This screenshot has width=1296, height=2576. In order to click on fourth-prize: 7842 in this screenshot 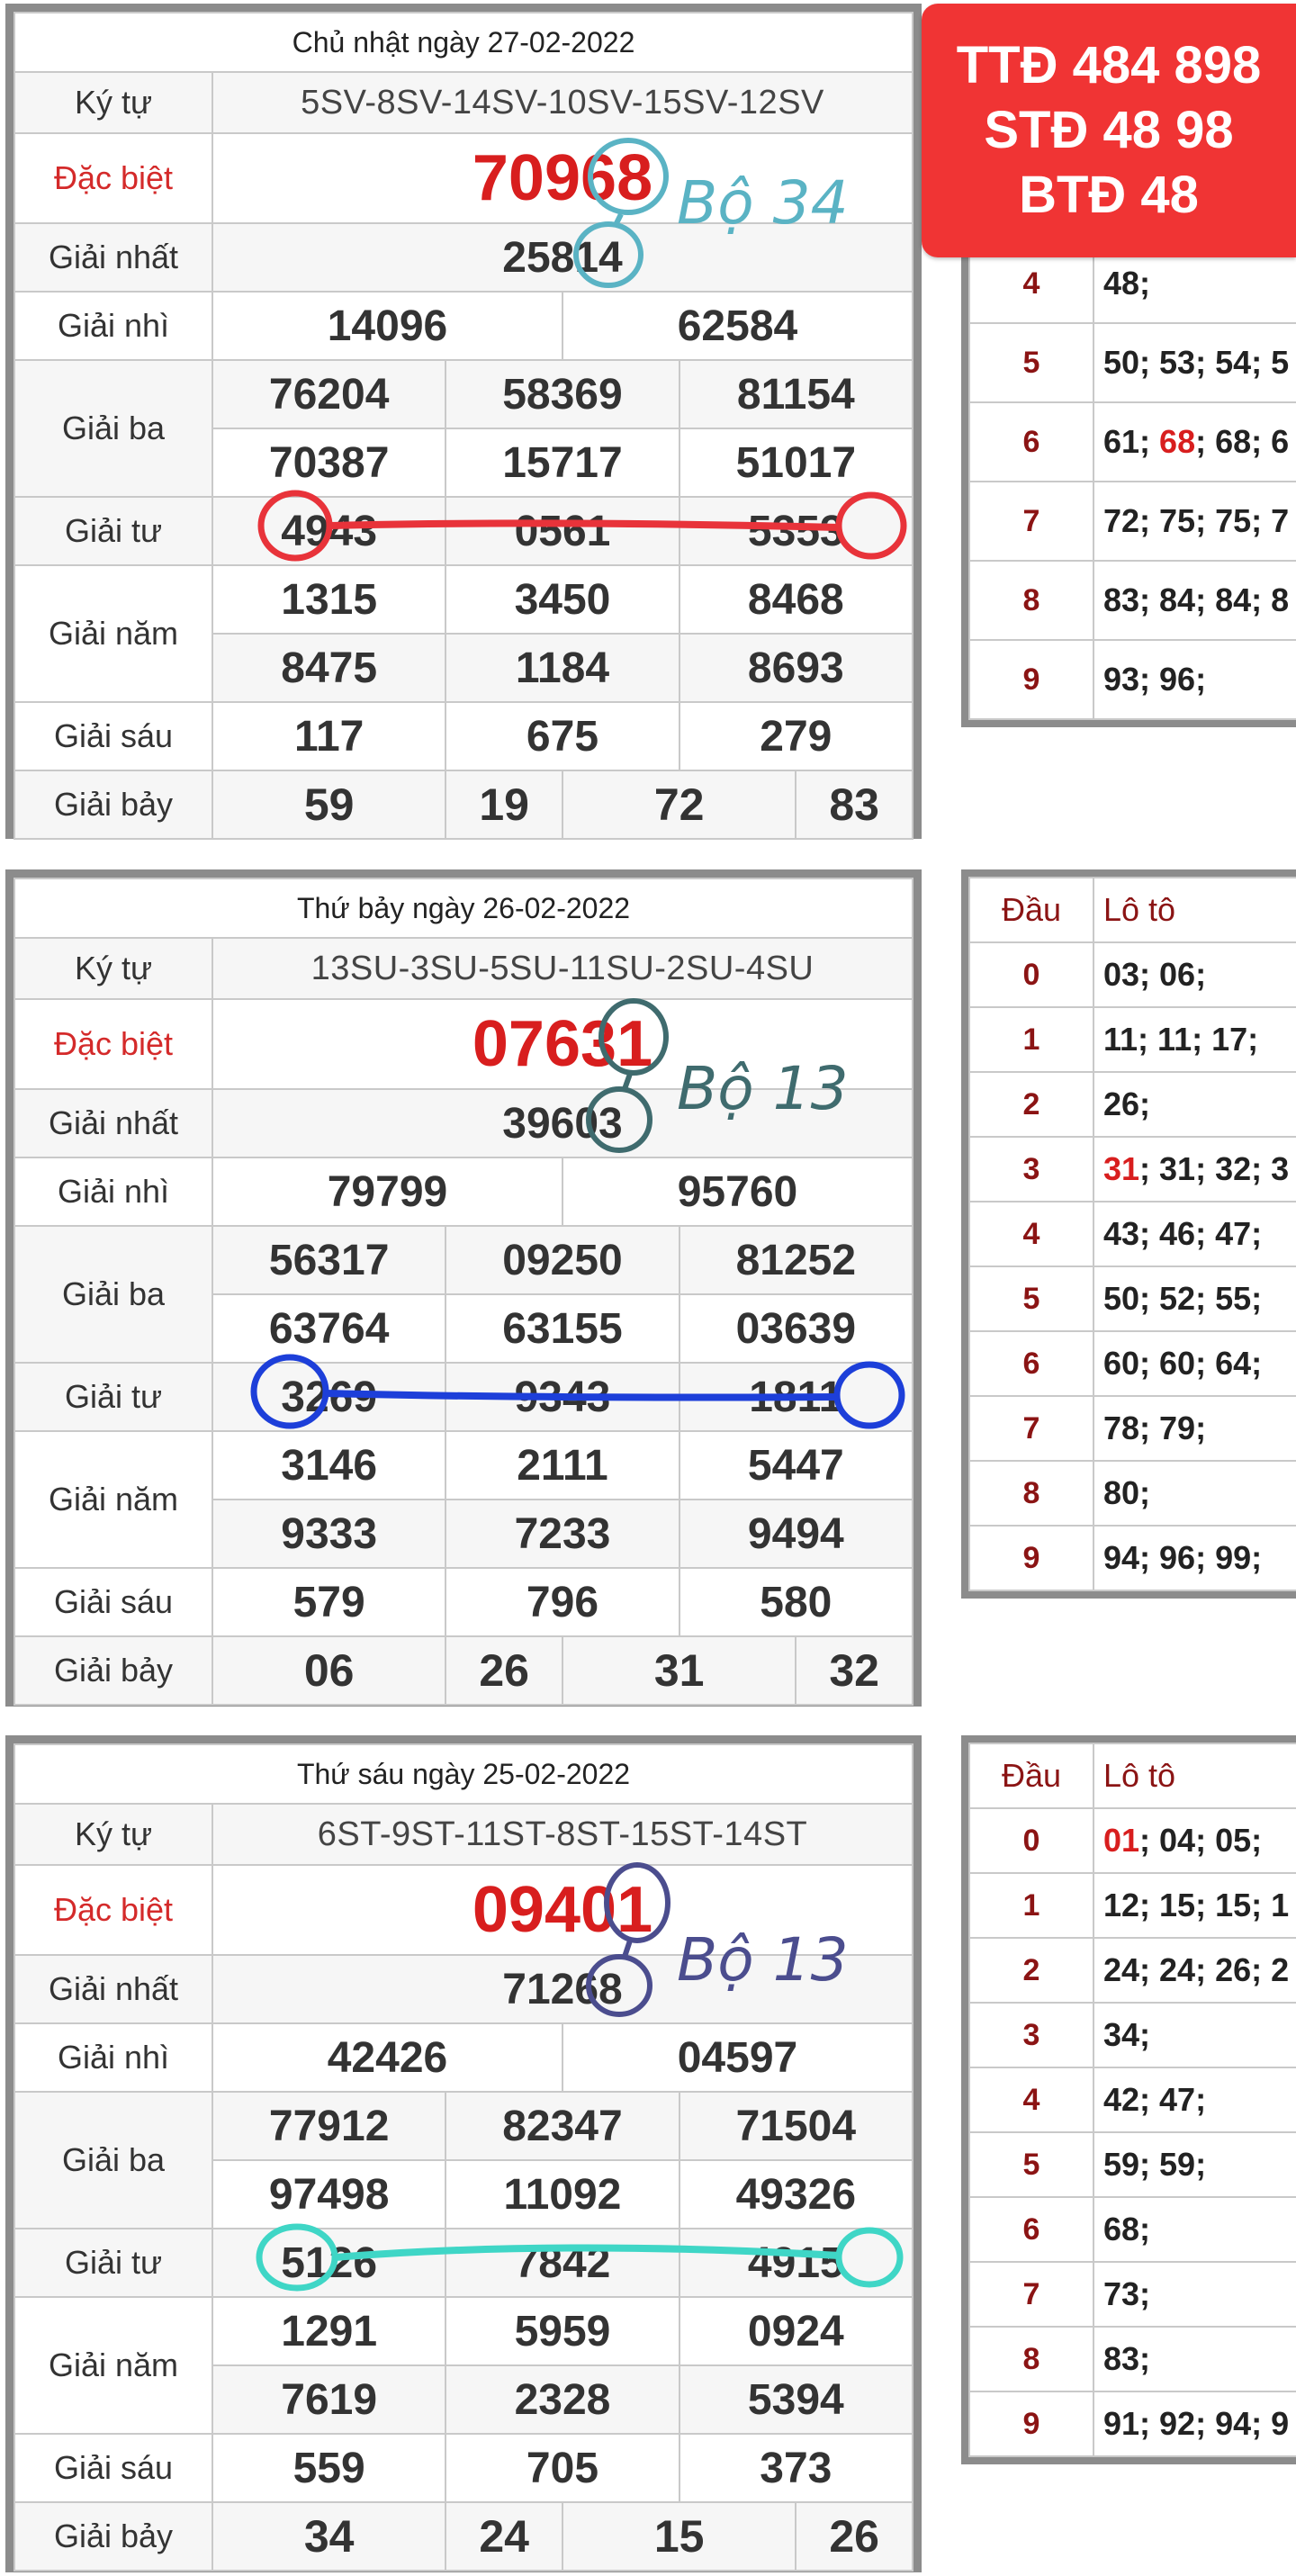, I will do `click(562, 2263)`.